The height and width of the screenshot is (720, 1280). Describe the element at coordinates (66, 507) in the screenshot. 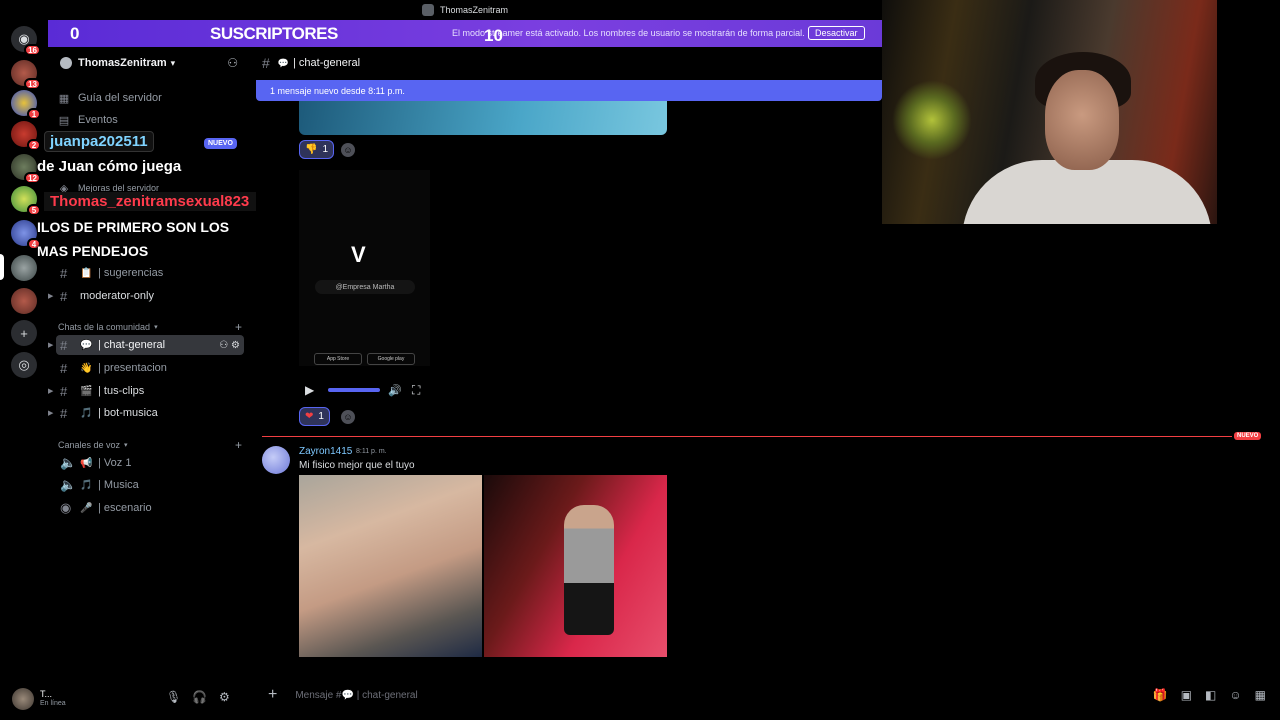

I see `stage-icon: ◉` at that location.